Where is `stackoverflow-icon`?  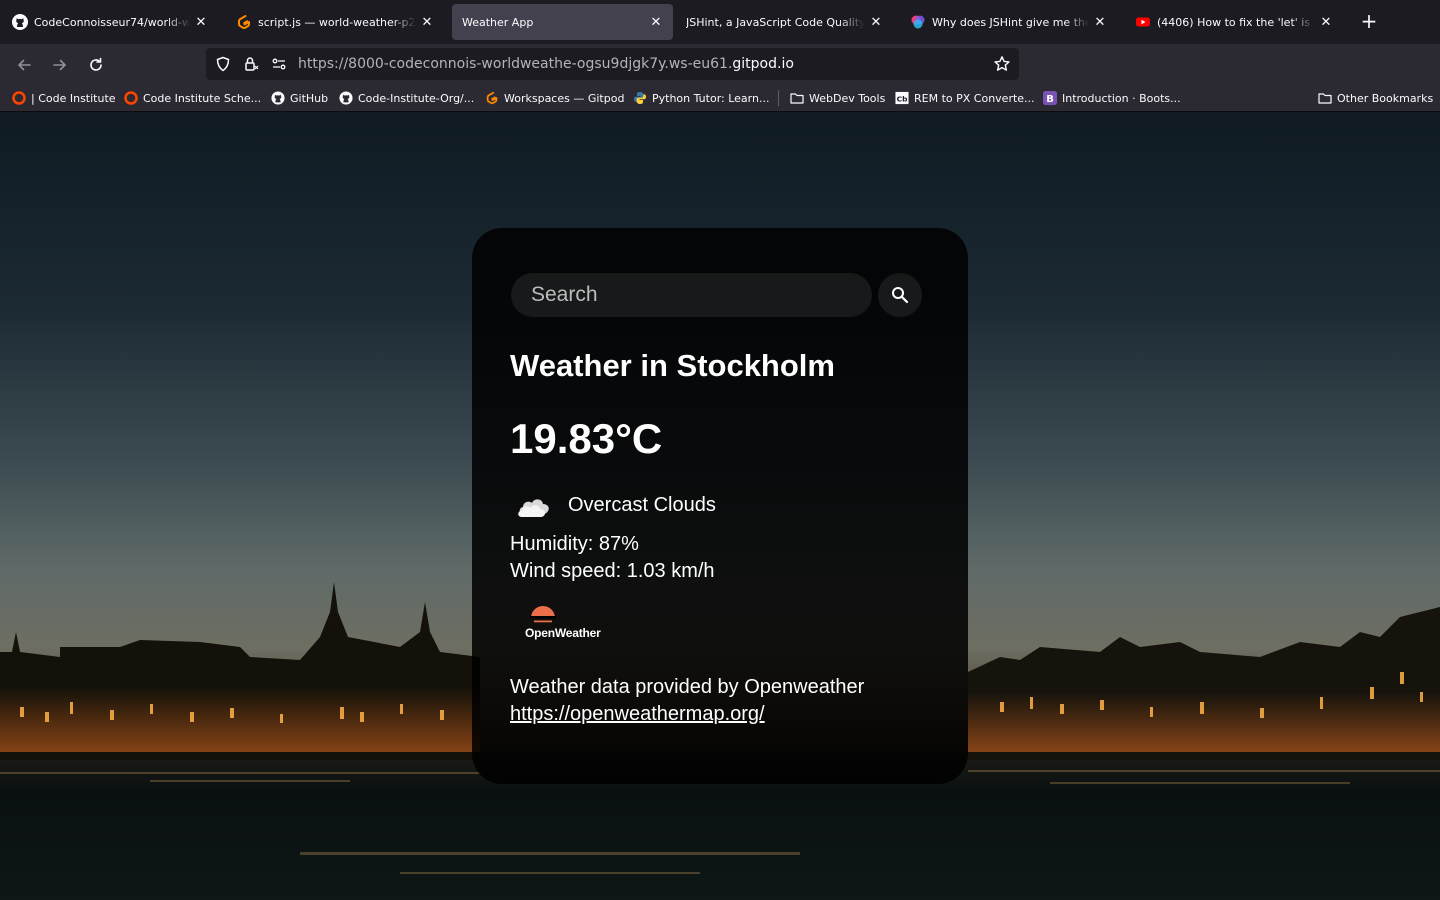
stackoverflow-icon is located at coordinates (918, 22).